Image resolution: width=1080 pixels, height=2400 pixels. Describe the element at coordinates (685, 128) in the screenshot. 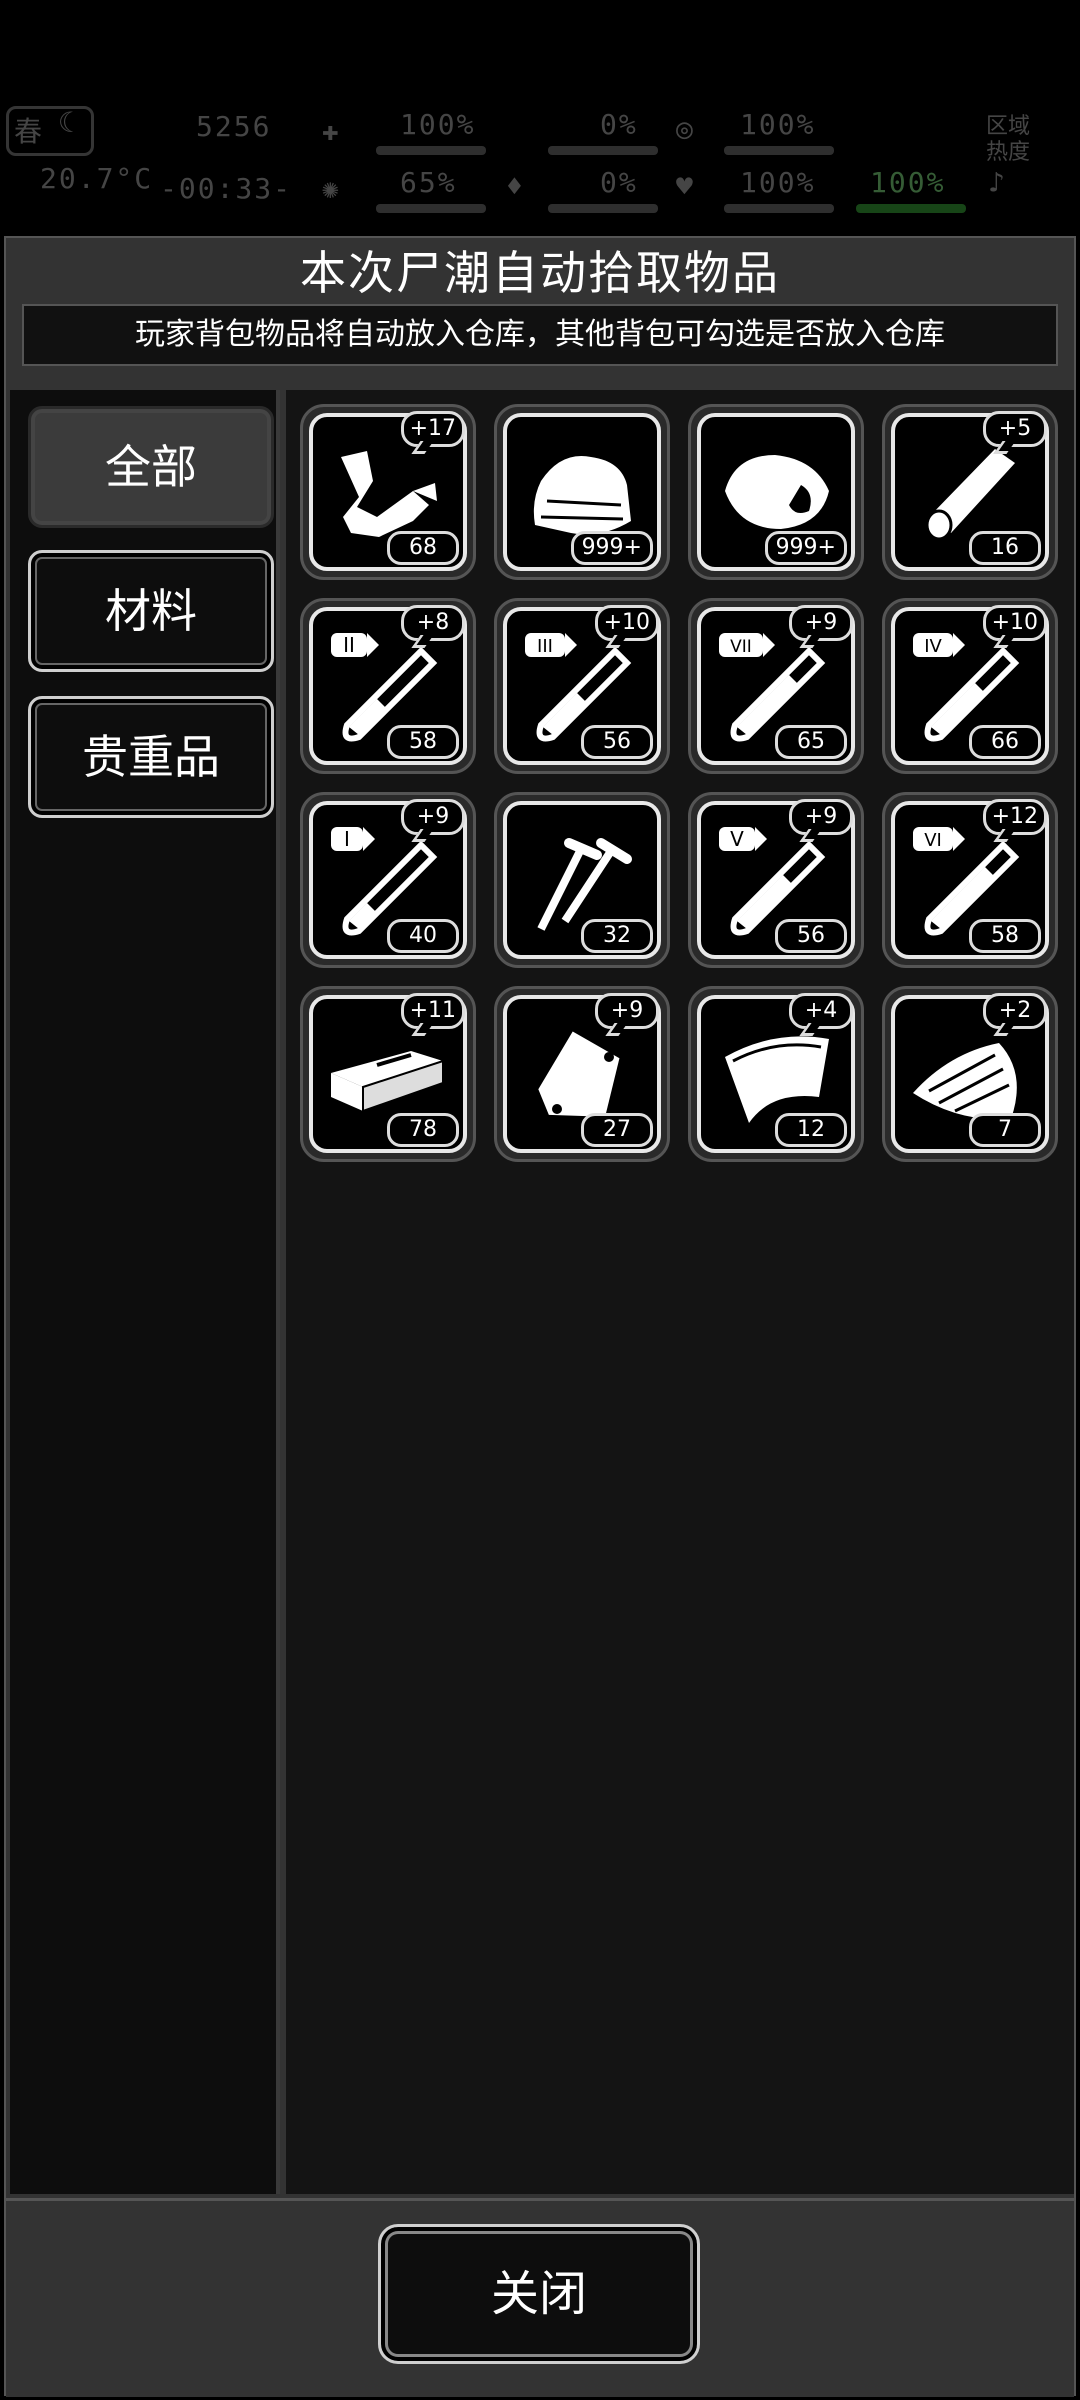

I see `stomach-icon: ◎` at that location.